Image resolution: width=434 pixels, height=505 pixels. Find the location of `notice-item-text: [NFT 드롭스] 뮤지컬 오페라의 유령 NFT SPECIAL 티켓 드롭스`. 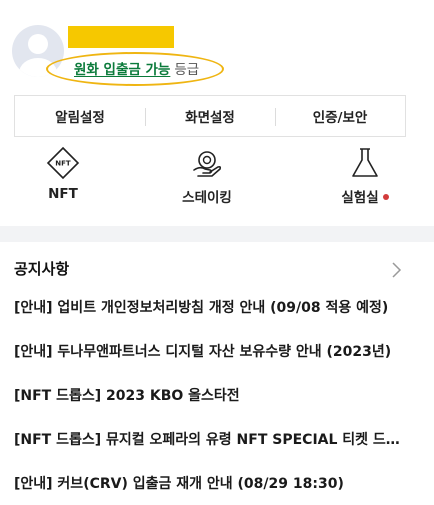

notice-item-text: [NFT 드롭스] 뮤지컬 오페라의 유령 NFT SPECIAL 티켓 드롭스 is located at coordinates (210, 440).